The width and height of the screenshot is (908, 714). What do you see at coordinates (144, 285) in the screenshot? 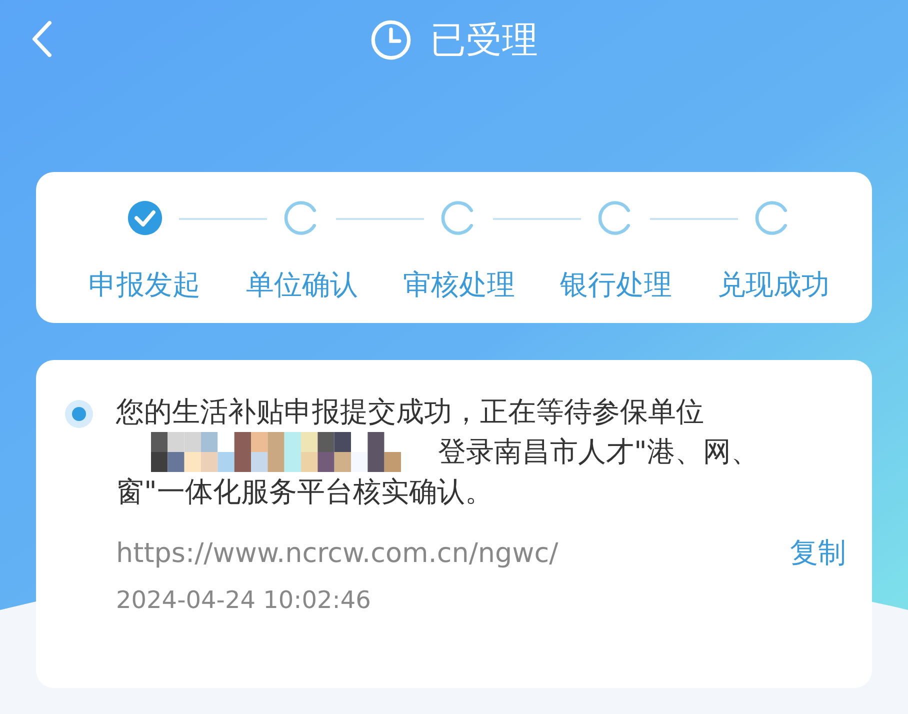
I see `step-label: 申报发起` at bounding box center [144, 285].